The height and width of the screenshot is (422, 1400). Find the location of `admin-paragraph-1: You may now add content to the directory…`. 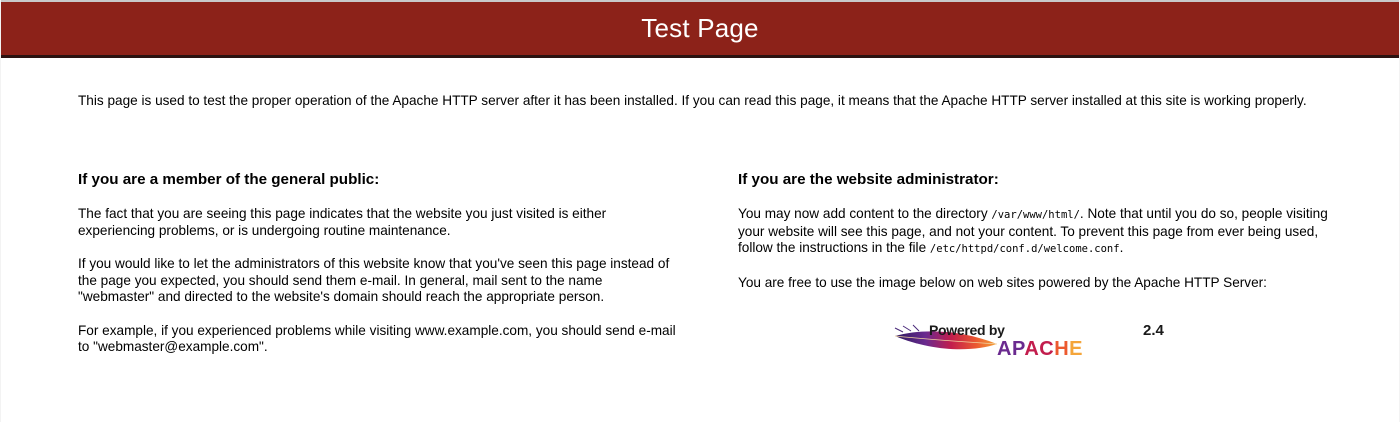

admin-paragraph-1: You may now add content to the directory… is located at coordinates (1038, 232).